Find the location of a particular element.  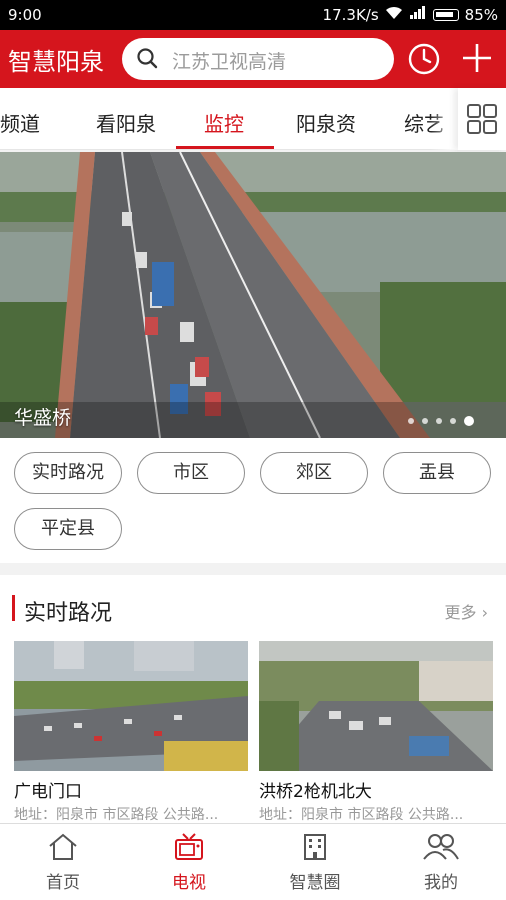

signal-icon is located at coordinates (418, 15).